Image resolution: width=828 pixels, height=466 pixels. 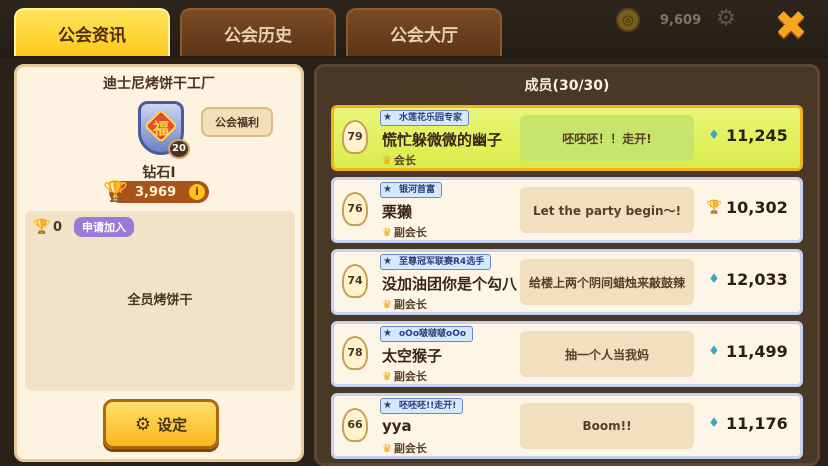 What do you see at coordinates (442, 140) in the screenshot?
I see `member-name: 慌忙躲微微的幽子` at bounding box center [442, 140].